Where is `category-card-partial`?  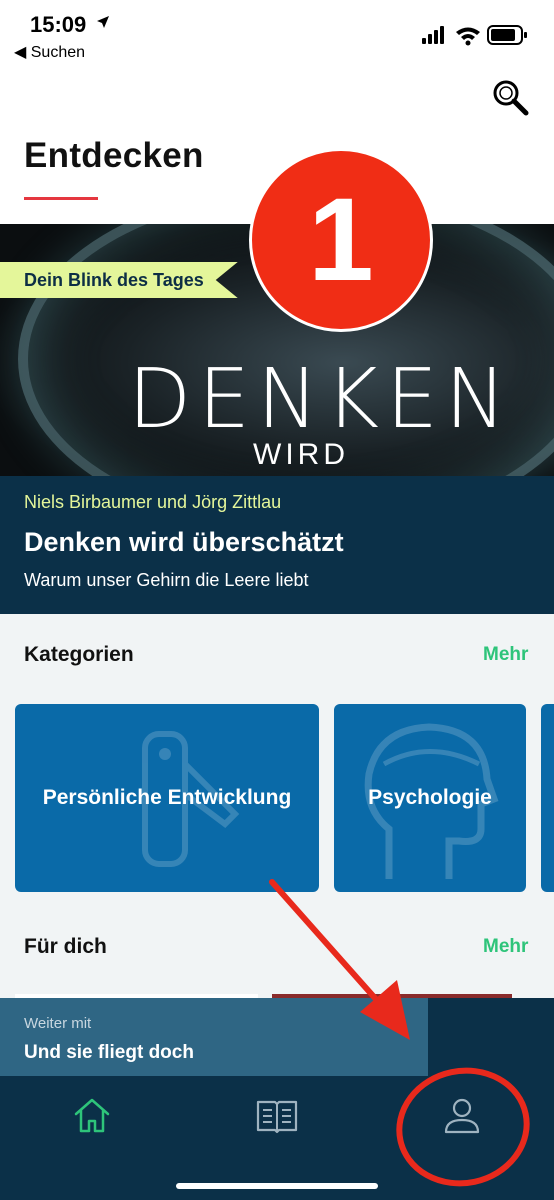 category-card-partial is located at coordinates (547, 798).